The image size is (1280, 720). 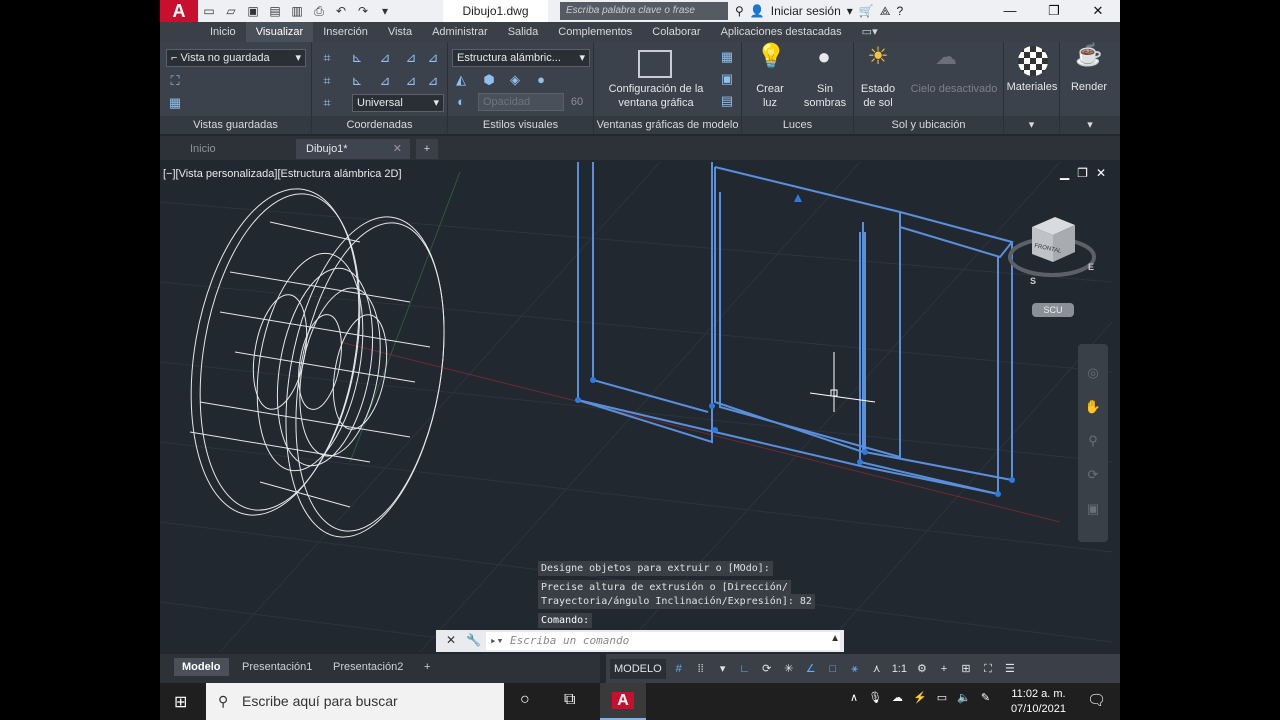 What do you see at coordinates (727, 57) in the screenshot?
I see `named-viewports-icon: ▦` at bounding box center [727, 57].